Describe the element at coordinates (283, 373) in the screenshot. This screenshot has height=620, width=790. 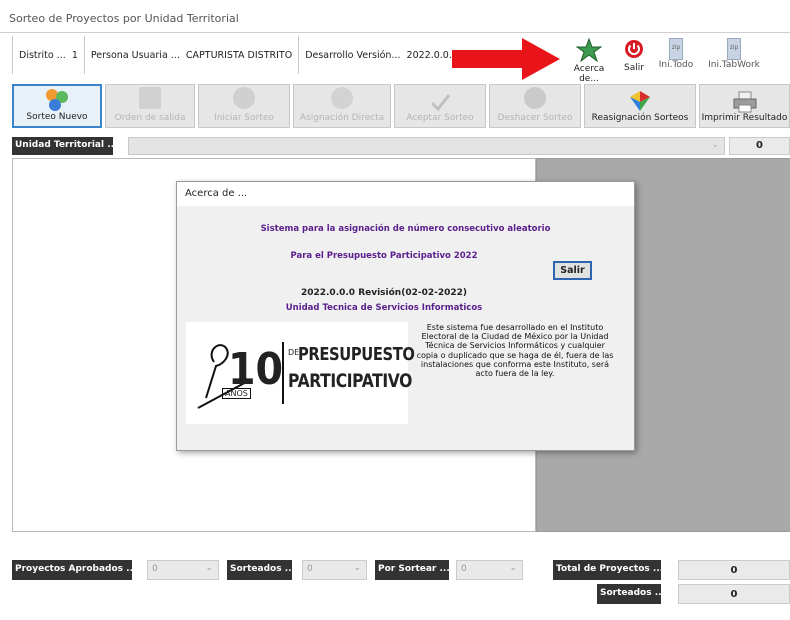
I see `logo-divider` at that location.